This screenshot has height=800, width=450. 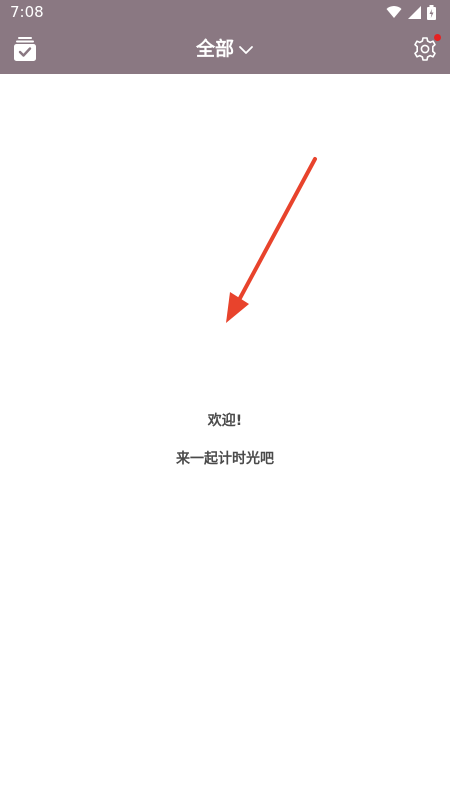 I want to click on welcome-text: 欢迎!, so click(x=225, y=421).